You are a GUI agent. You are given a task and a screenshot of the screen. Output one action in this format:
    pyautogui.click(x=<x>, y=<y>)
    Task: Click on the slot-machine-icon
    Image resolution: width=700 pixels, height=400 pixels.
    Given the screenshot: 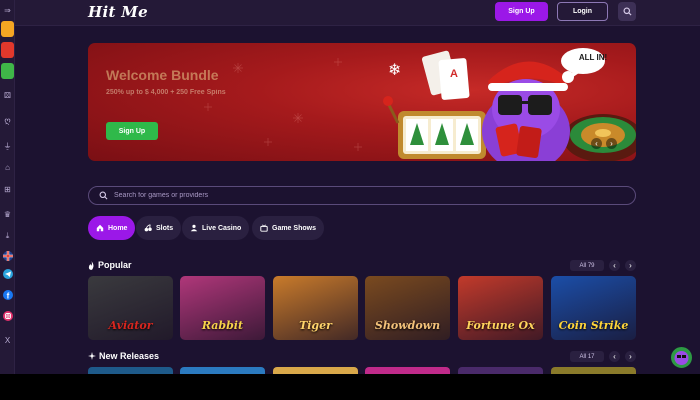 What is the action you would take?
    pyautogui.click(x=434, y=127)
    